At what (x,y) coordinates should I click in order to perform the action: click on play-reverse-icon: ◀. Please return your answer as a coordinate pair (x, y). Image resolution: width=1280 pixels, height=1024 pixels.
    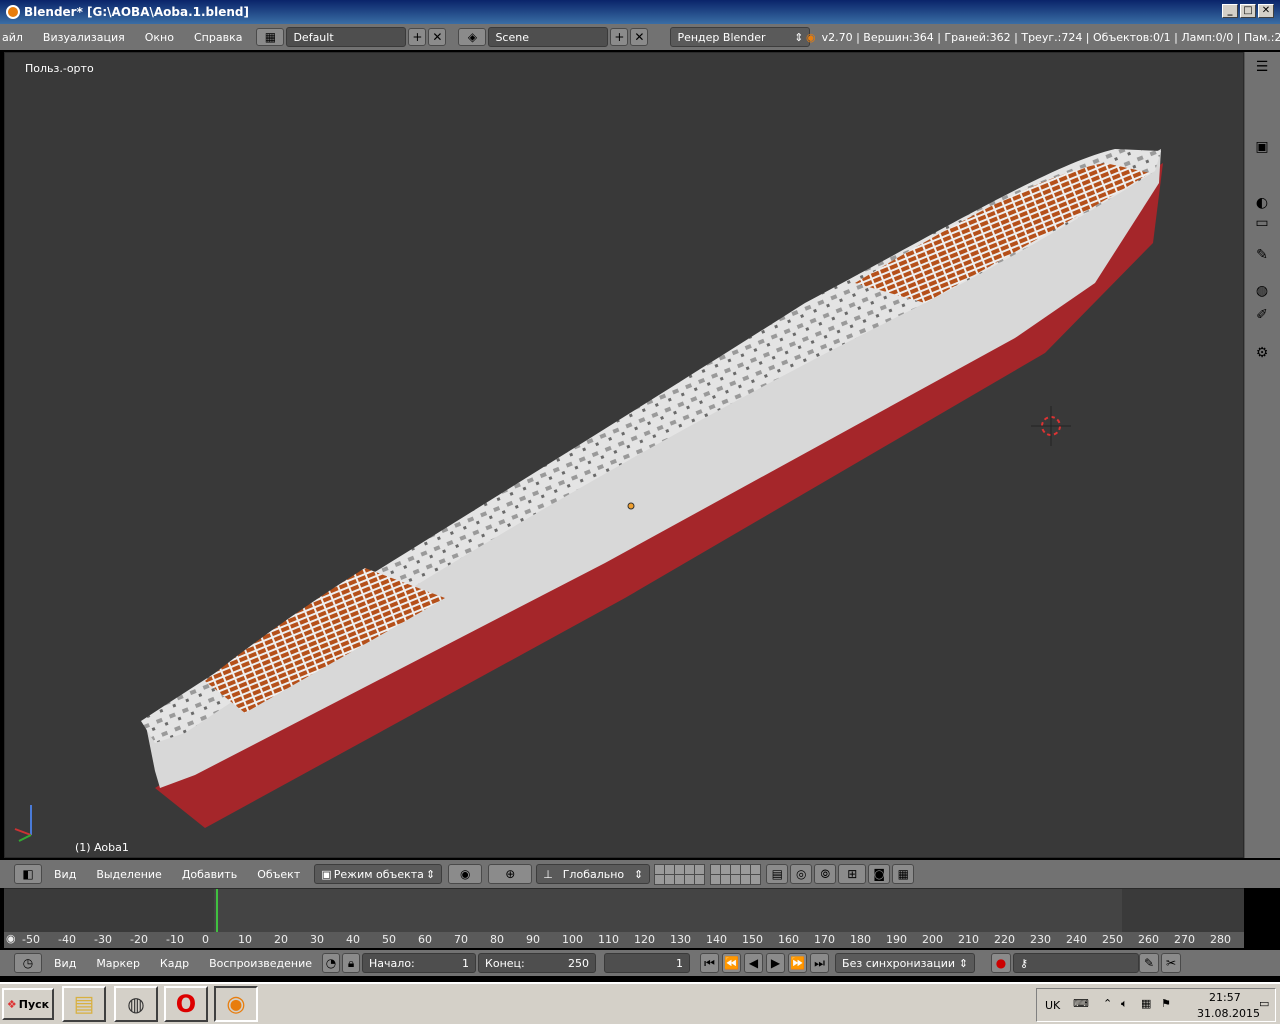
    Looking at the image, I should click on (754, 963).